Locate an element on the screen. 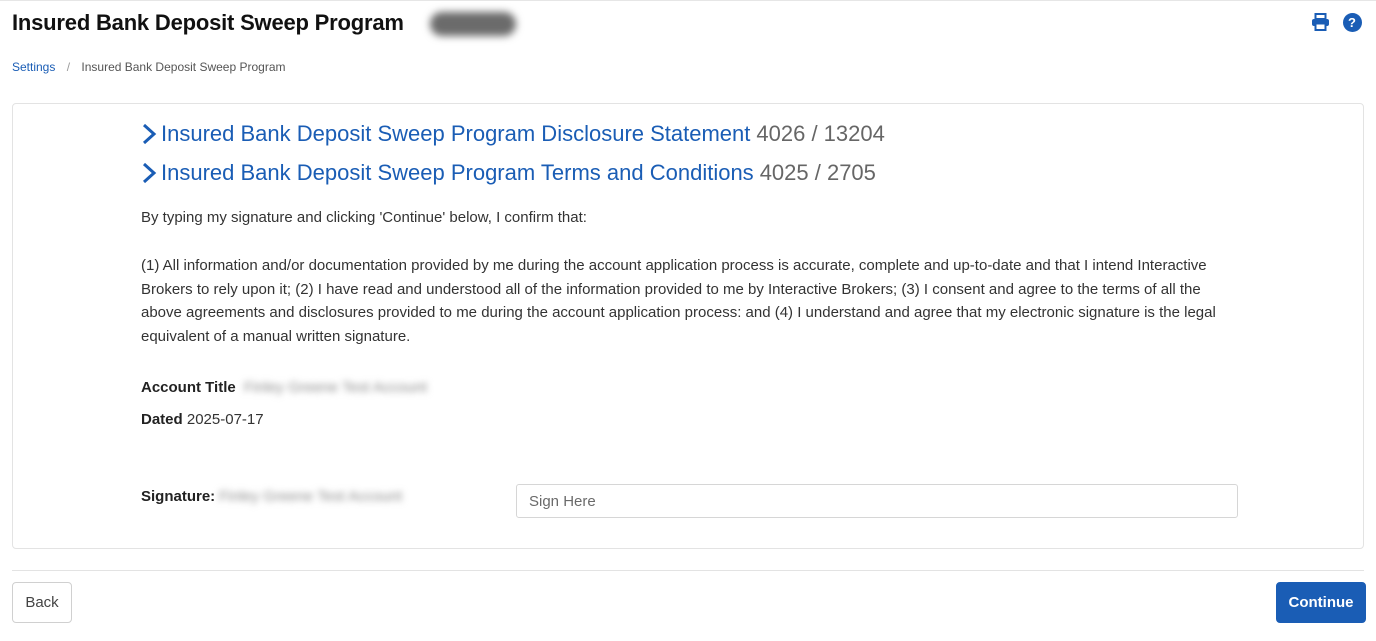 This screenshot has height=641, width=1376. print-icon-graphic is located at coordinates (1320, 22).